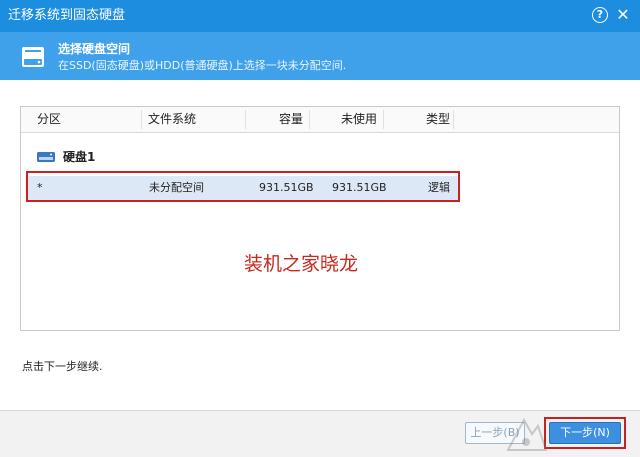 The image size is (640, 457). What do you see at coordinates (94, 49) in the screenshot?
I see `step-title: 选择硬盘空间` at bounding box center [94, 49].